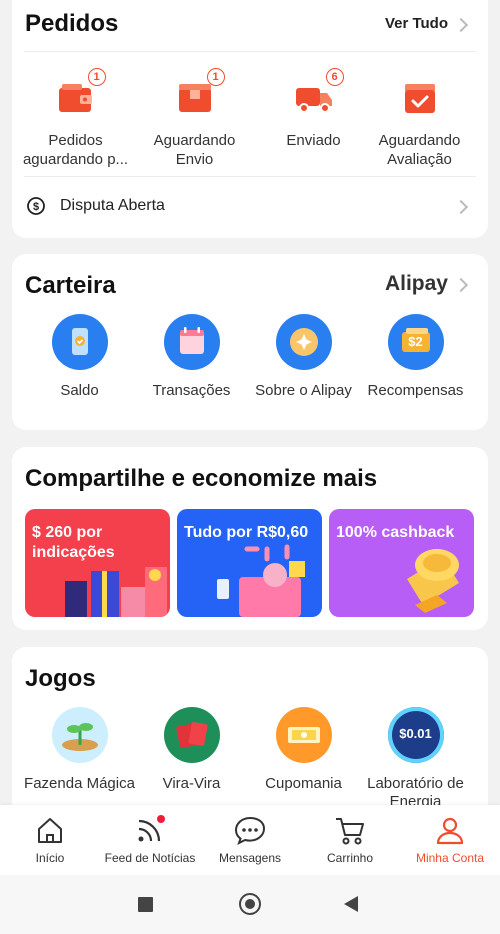  I want to click on wallet-title: Carteira, so click(70, 285).